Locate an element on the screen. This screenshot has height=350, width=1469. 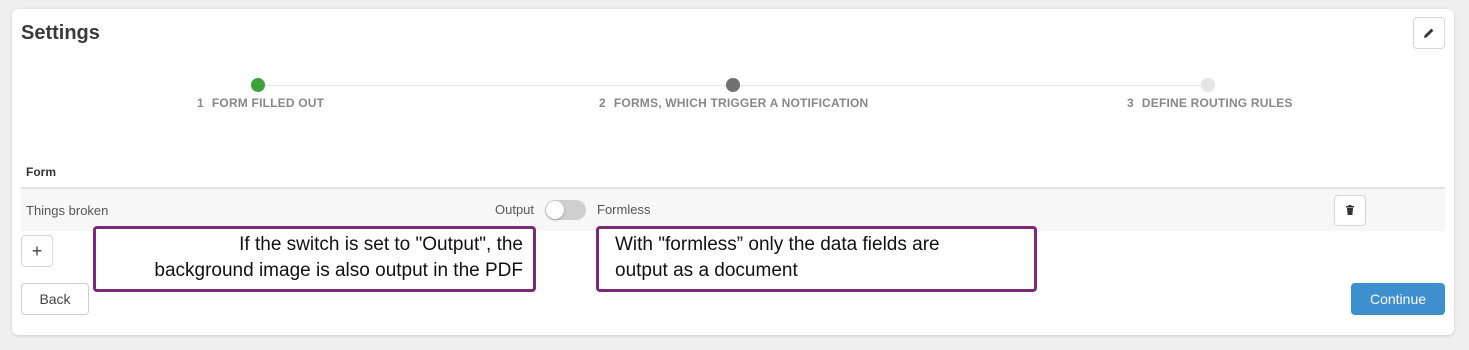
continue-button: Continue is located at coordinates (1398, 299).